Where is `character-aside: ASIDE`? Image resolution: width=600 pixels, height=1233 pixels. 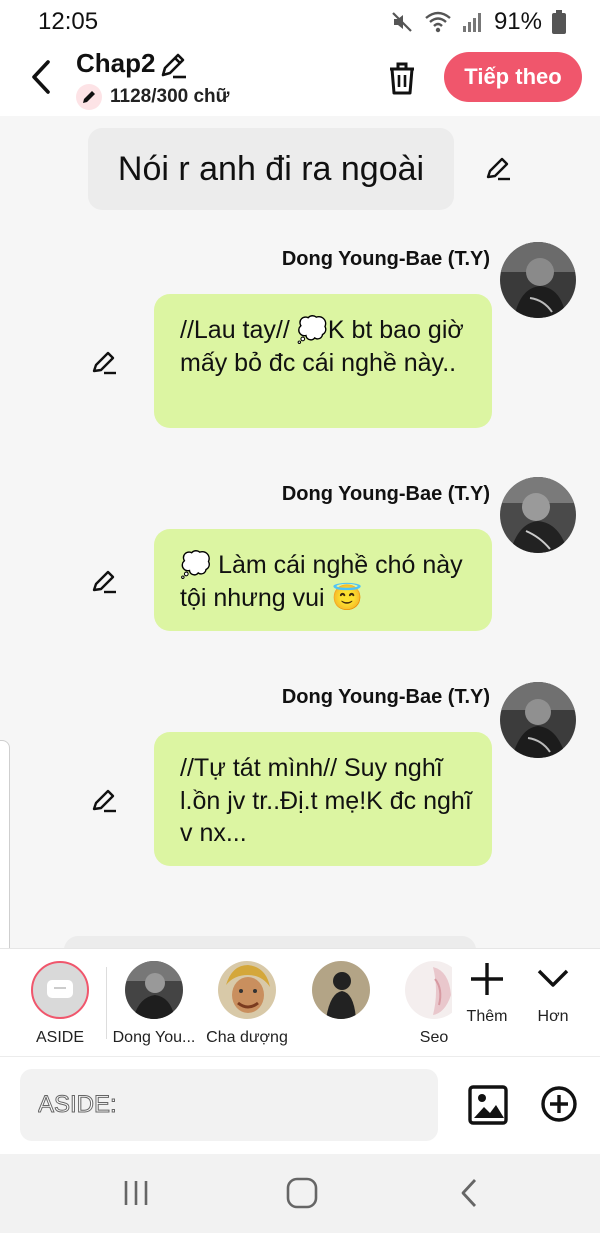 character-aside: ASIDE is located at coordinates (60, 1004).